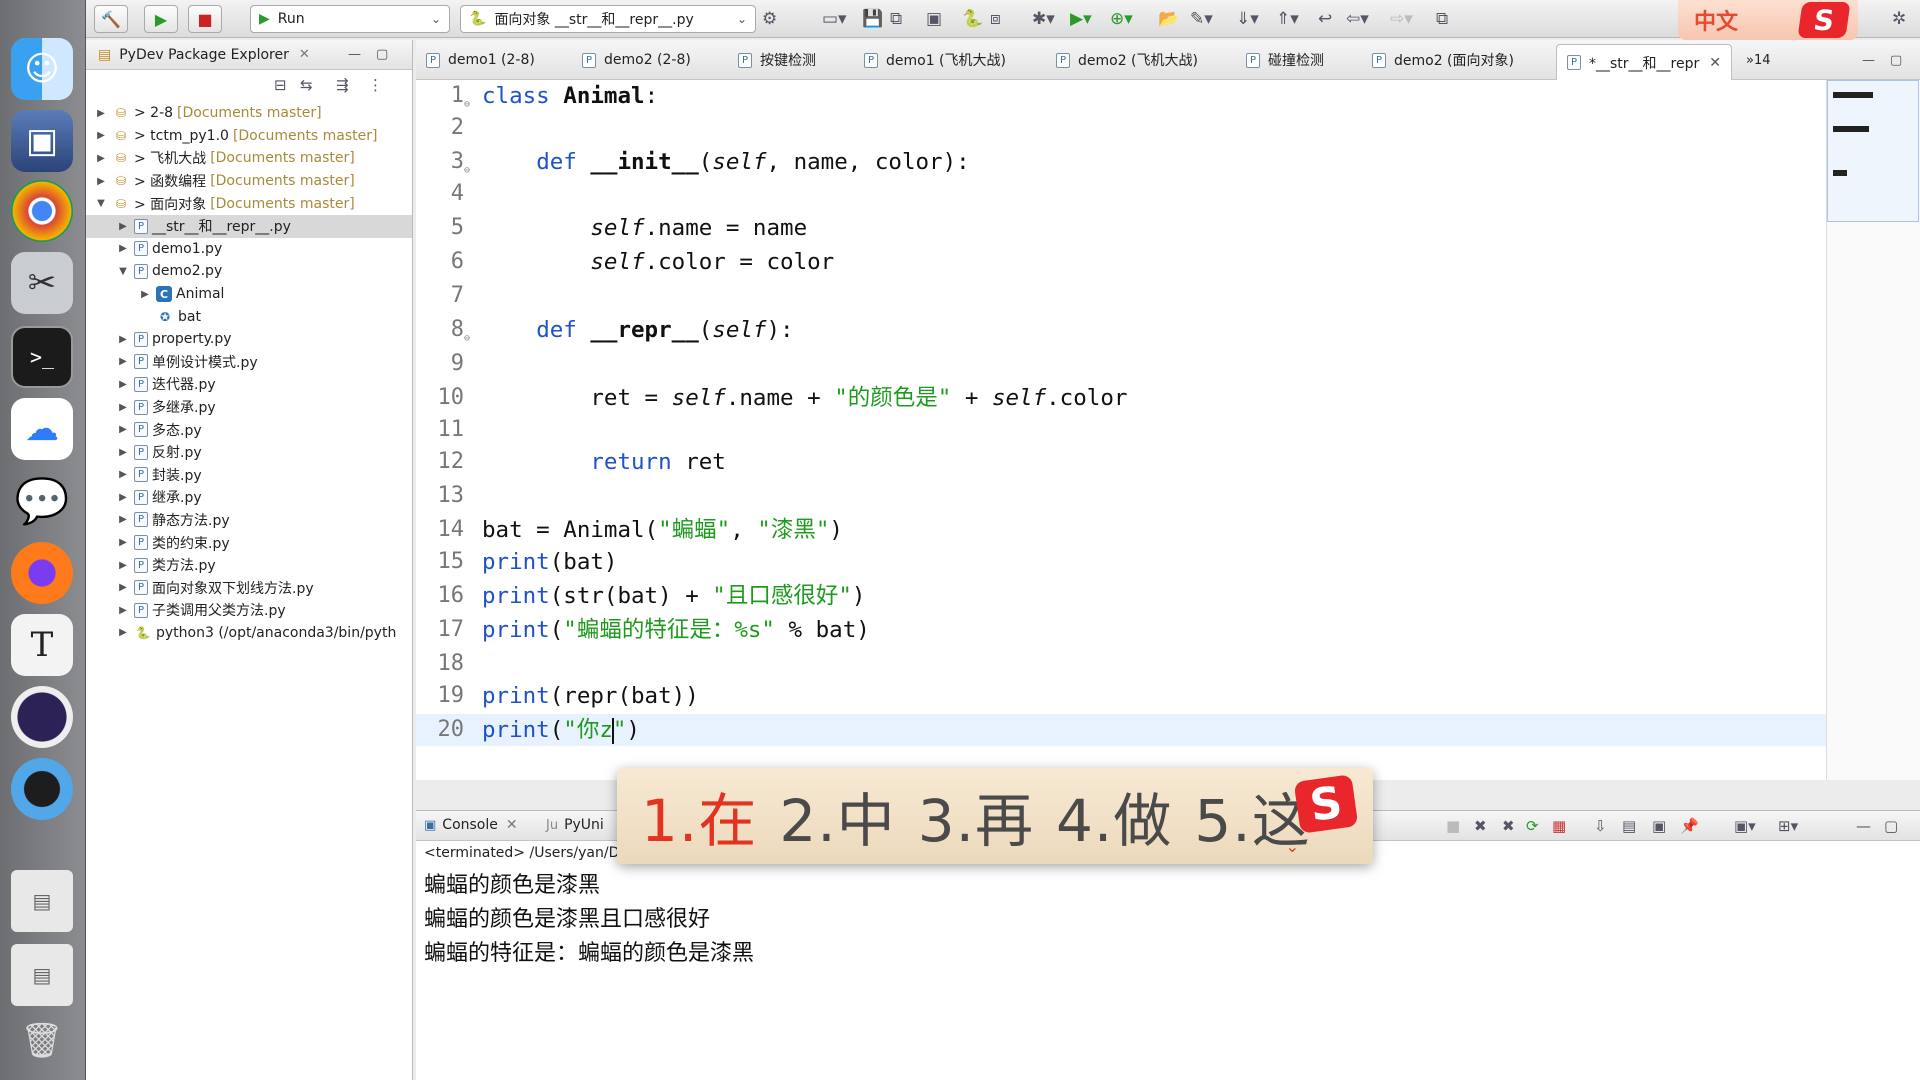  I want to click on ime-candidate: 3.再, so click(976, 816).